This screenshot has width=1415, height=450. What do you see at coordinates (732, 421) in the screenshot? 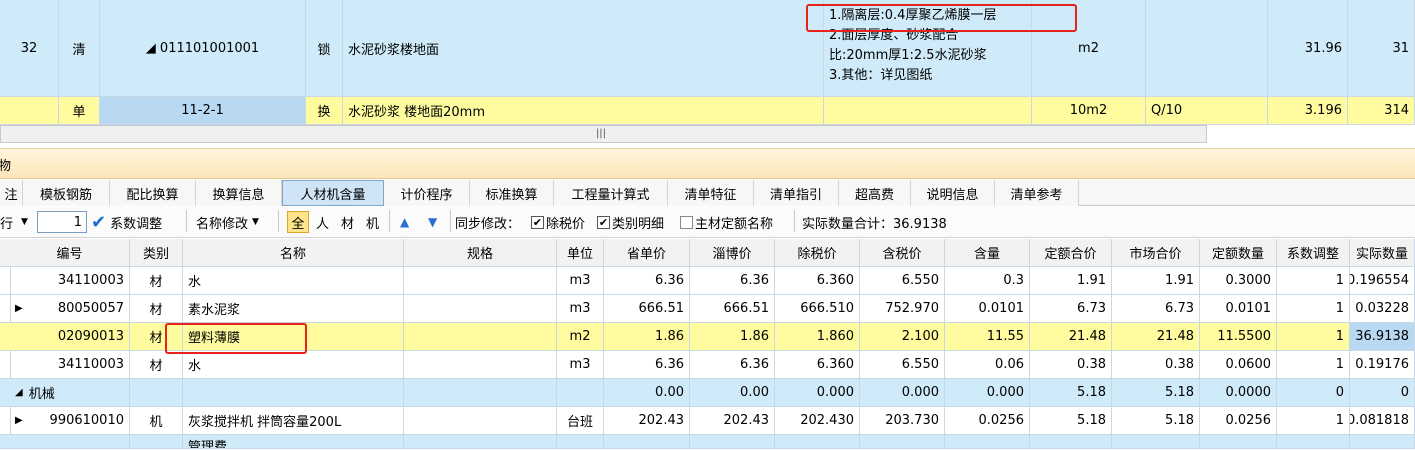
I see `table-cell-zibo-price: 202.43` at bounding box center [732, 421].